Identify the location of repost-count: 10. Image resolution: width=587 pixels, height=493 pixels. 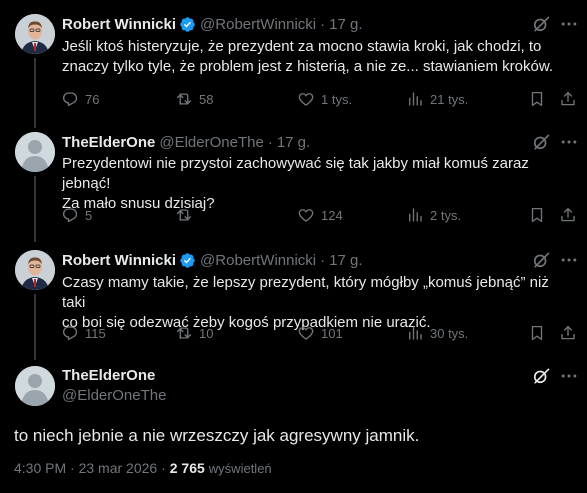
(206, 333).